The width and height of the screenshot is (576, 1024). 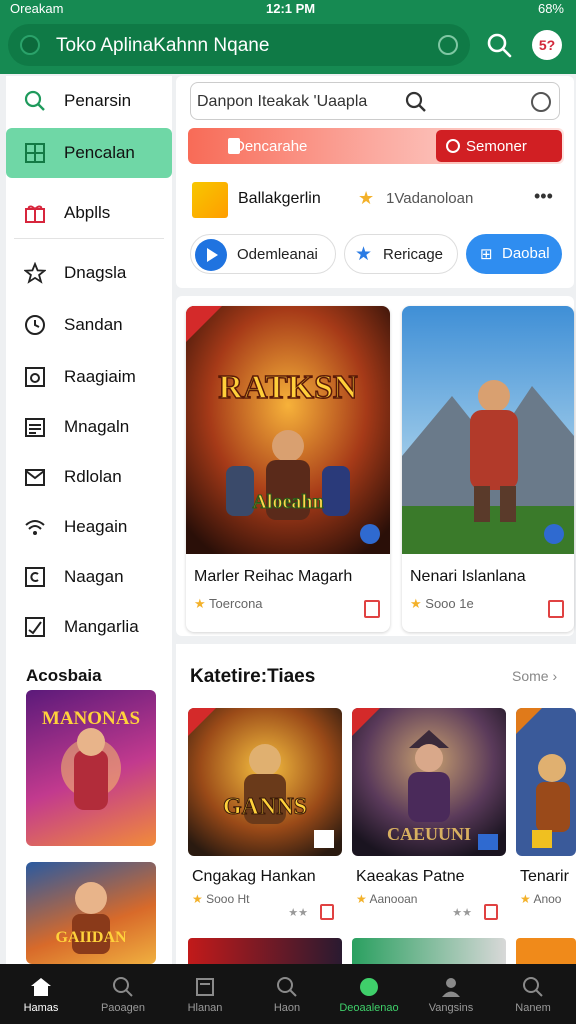 What do you see at coordinates (93, 476) in the screenshot?
I see `sidebar-item-label: Rdlolan` at bounding box center [93, 476].